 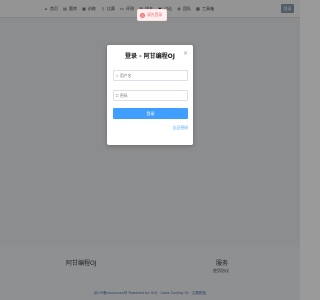 I want to click on username-field: ♙, so click(x=150, y=75).